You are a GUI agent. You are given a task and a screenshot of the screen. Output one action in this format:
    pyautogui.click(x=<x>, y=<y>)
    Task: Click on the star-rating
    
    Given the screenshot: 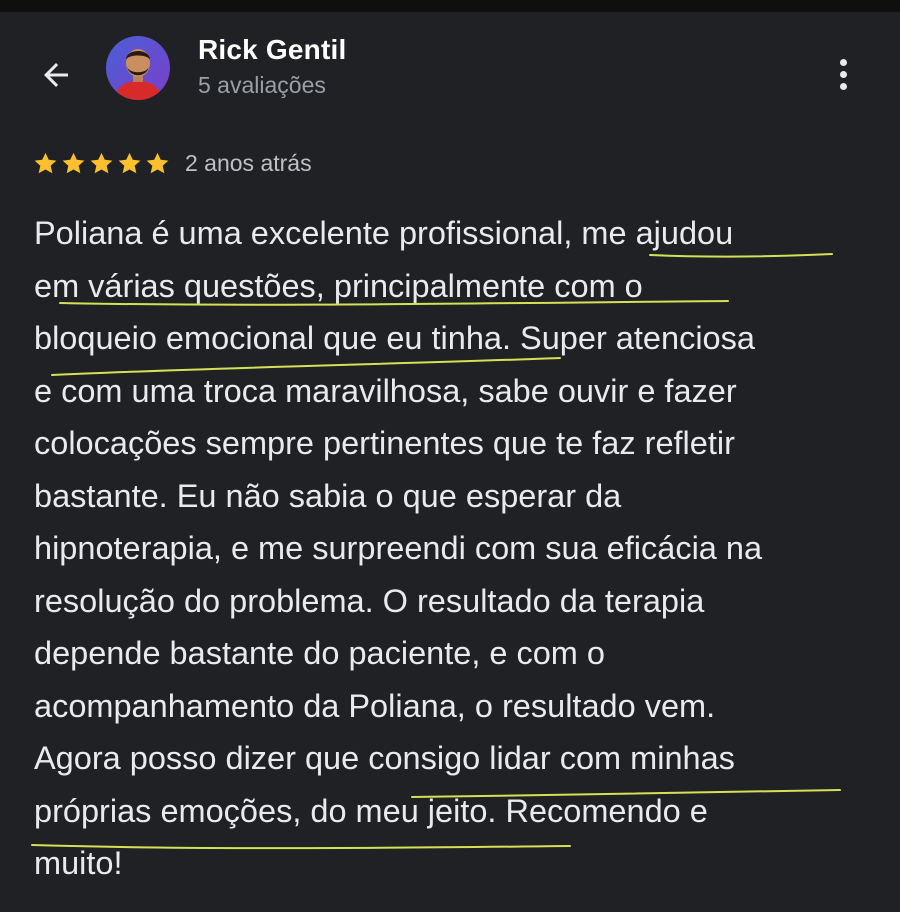 What is the action you would take?
    pyautogui.click(x=101, y=163)
    